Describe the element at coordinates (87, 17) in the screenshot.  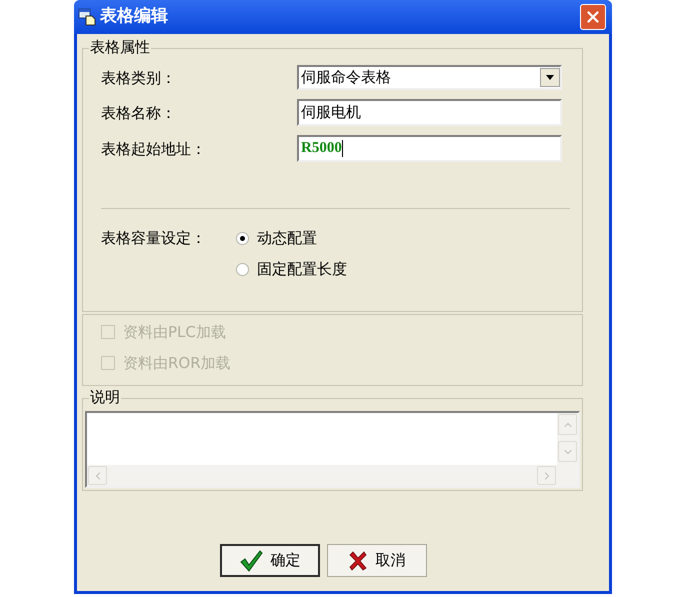
I see `window-icon` at that location.